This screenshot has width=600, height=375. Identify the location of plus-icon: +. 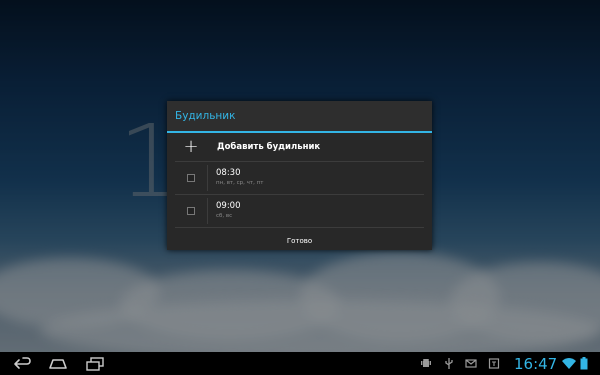
(191, 146).